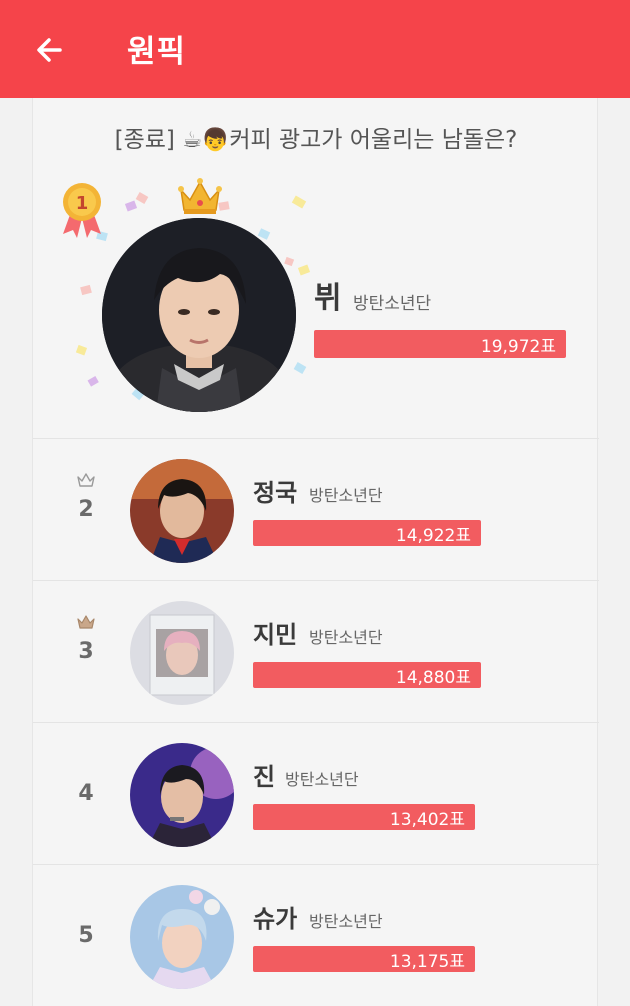 The image size is (630, 1006). Describe the element at coordinates (275, 493) in the screenshot. I see `artist-name: 정국` at that location.